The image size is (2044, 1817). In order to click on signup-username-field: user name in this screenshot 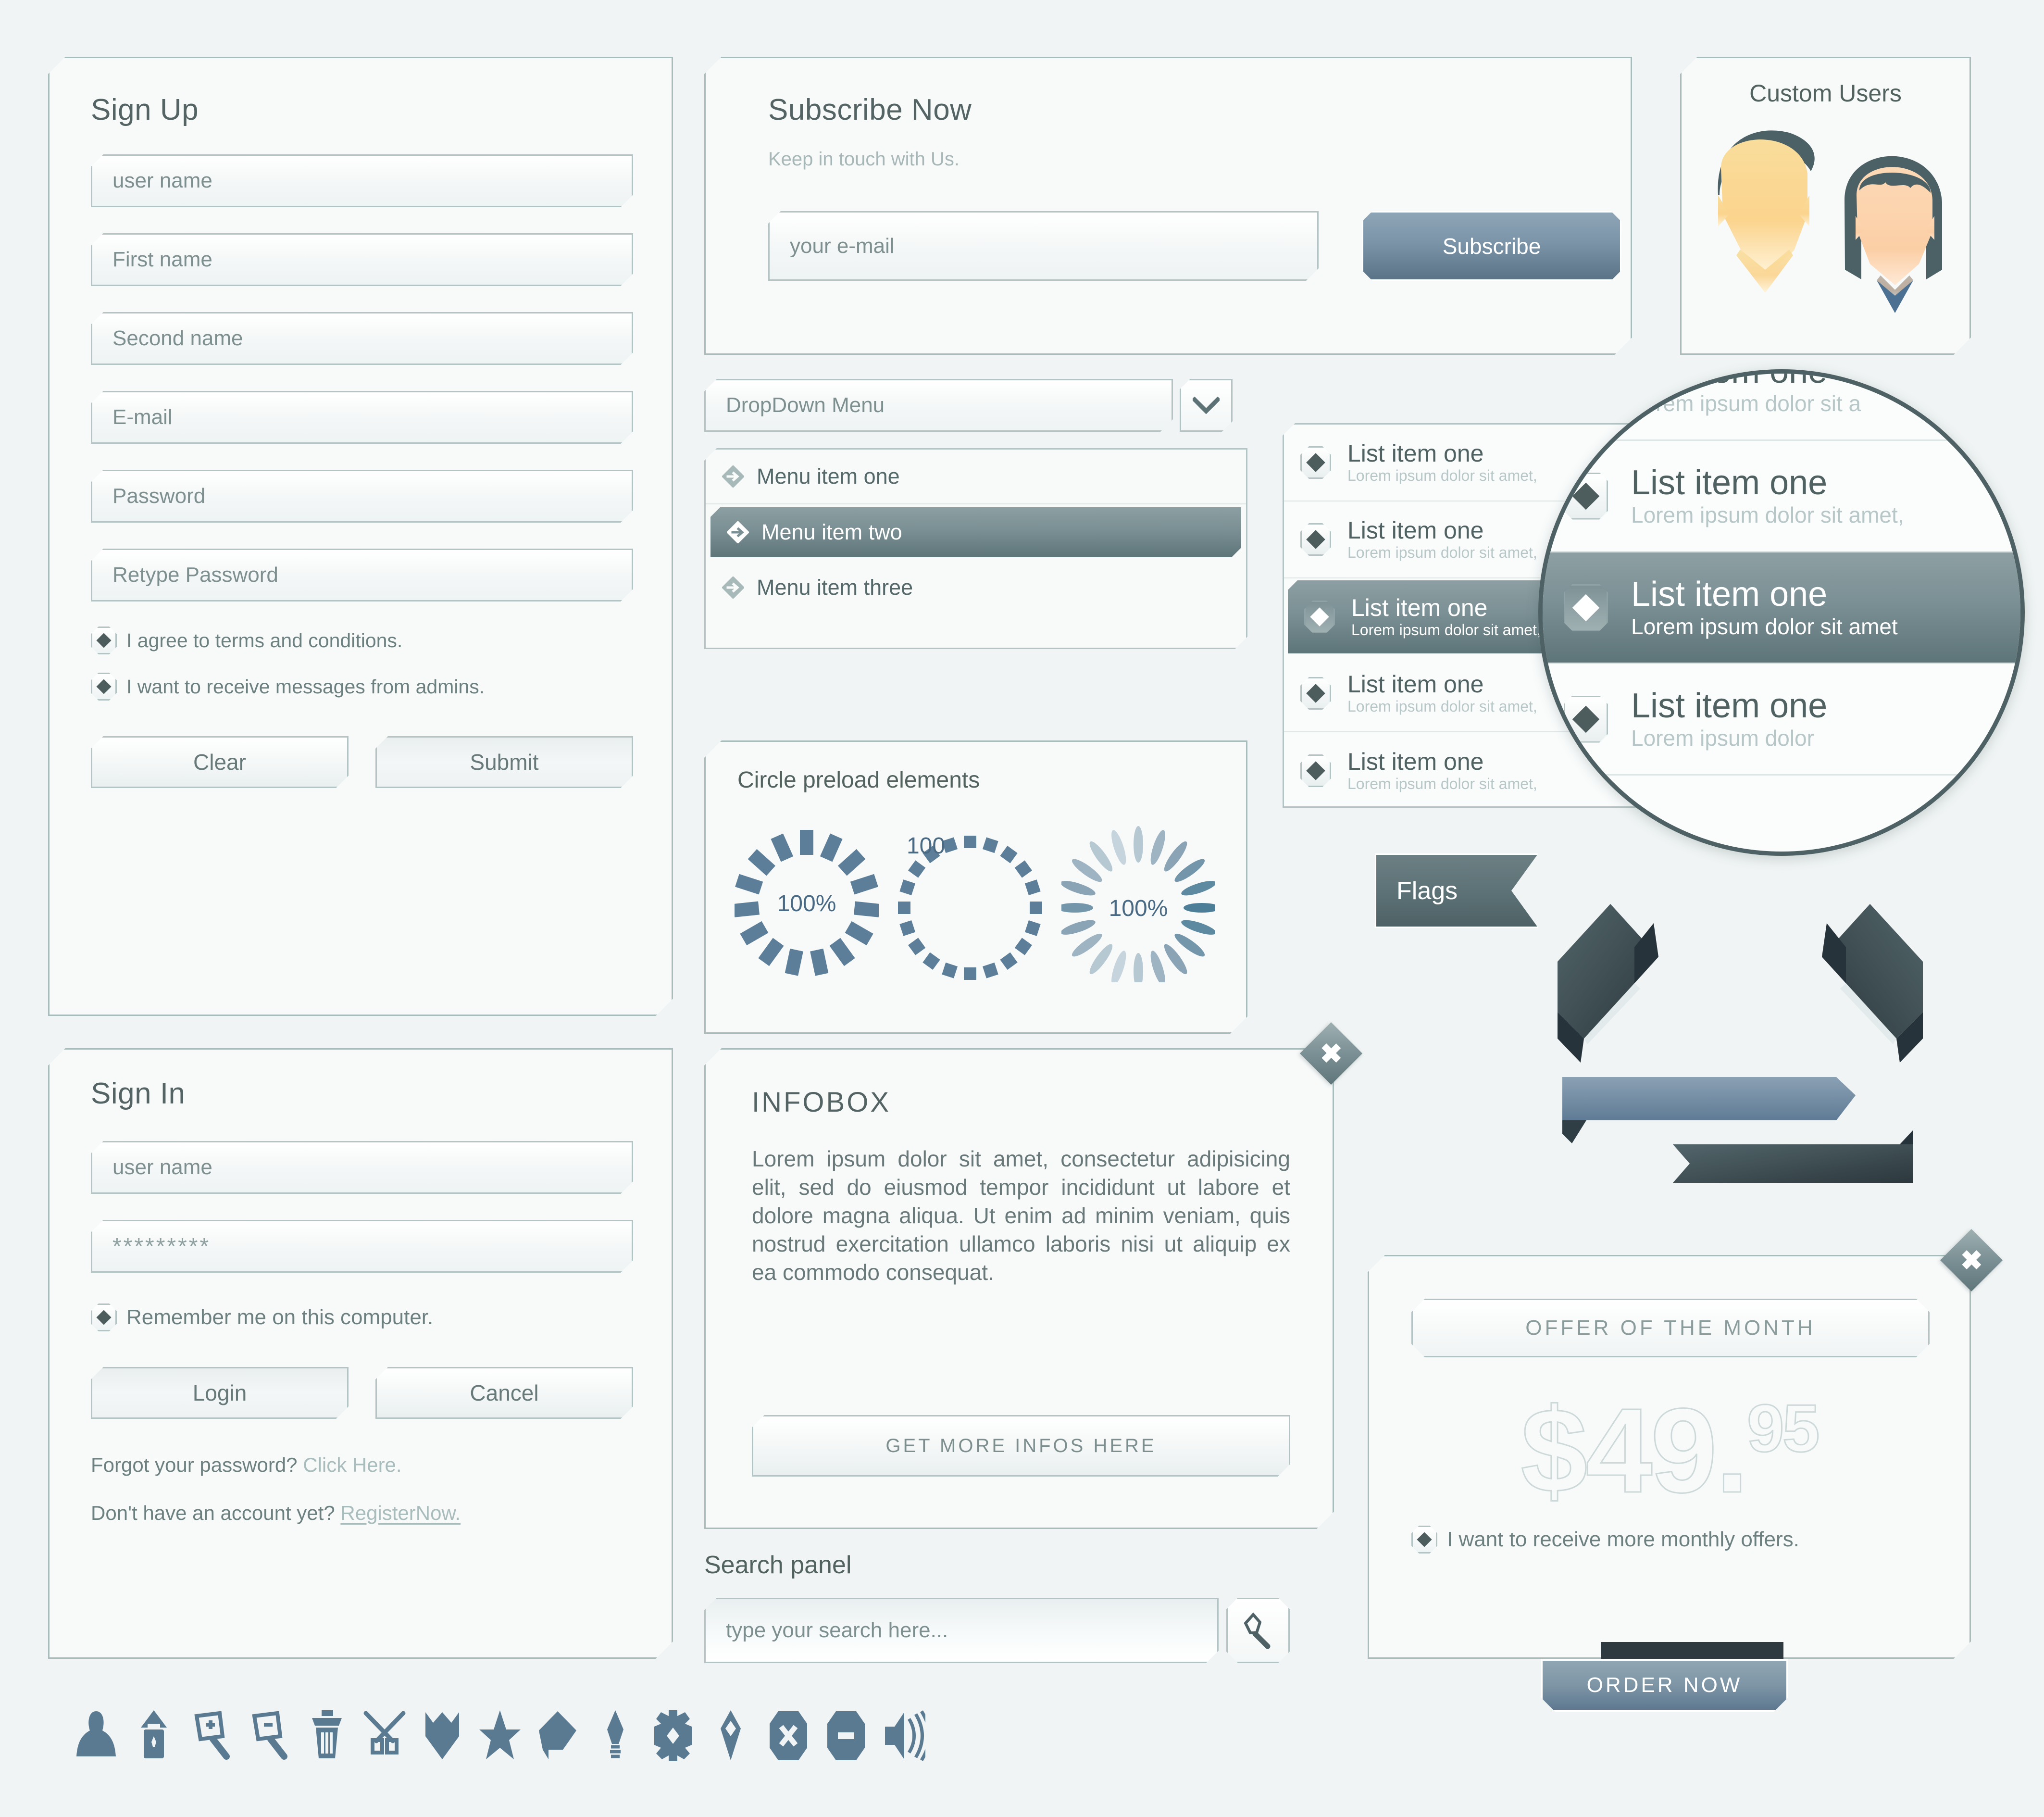, I will do `click(362, 180)`.